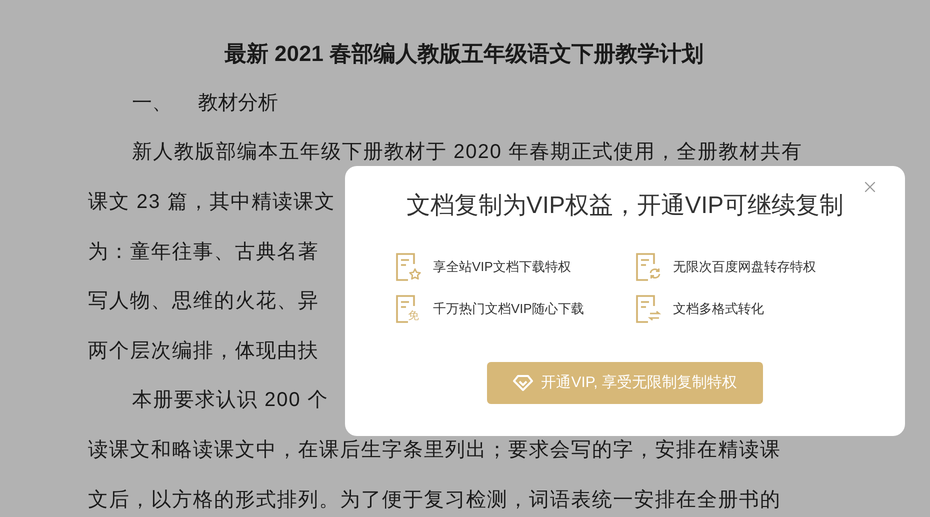 The height and width of the screenshot is (517, 930). I want to click on paragraph-text: 为：童年往事、古典名著, so click(203, 252).